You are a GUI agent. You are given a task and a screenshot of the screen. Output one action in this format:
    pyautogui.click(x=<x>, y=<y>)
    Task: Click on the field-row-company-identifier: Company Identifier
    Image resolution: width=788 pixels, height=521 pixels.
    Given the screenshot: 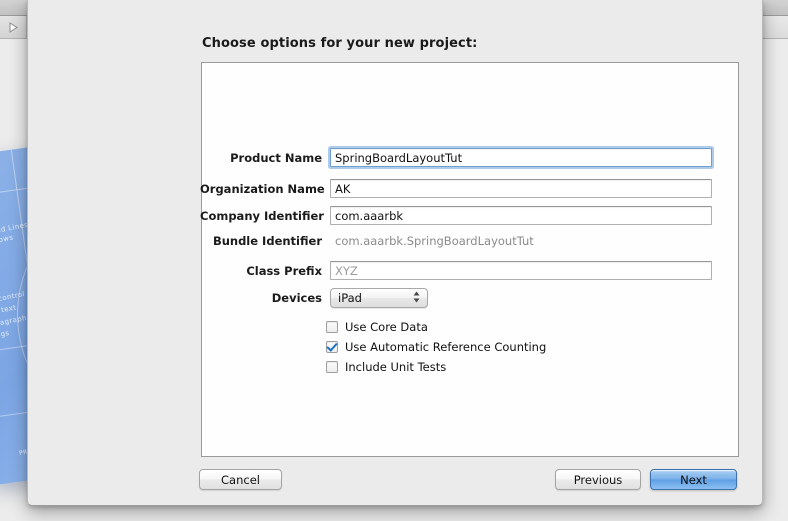 What is the action you would take?
    pyautogui.click(x=456, y=215)
    